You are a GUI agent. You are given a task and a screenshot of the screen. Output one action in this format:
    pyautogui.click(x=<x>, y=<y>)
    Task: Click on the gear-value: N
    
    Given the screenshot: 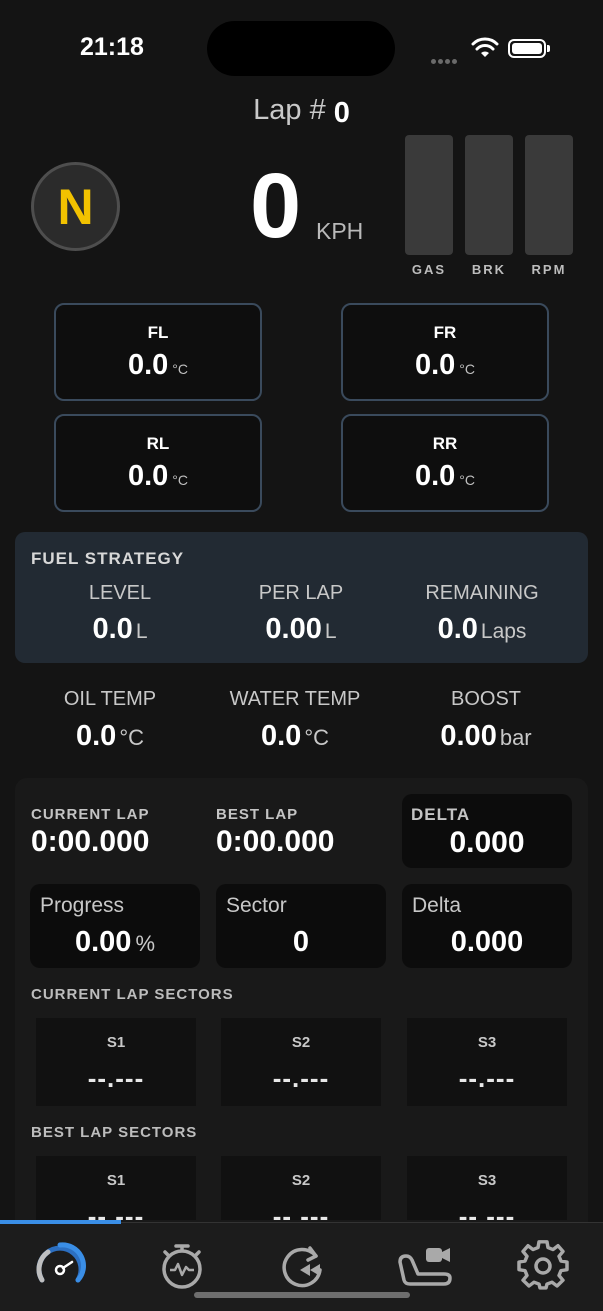 What is the action you would take?
    pyautogui.click(x=75, y=206)
    